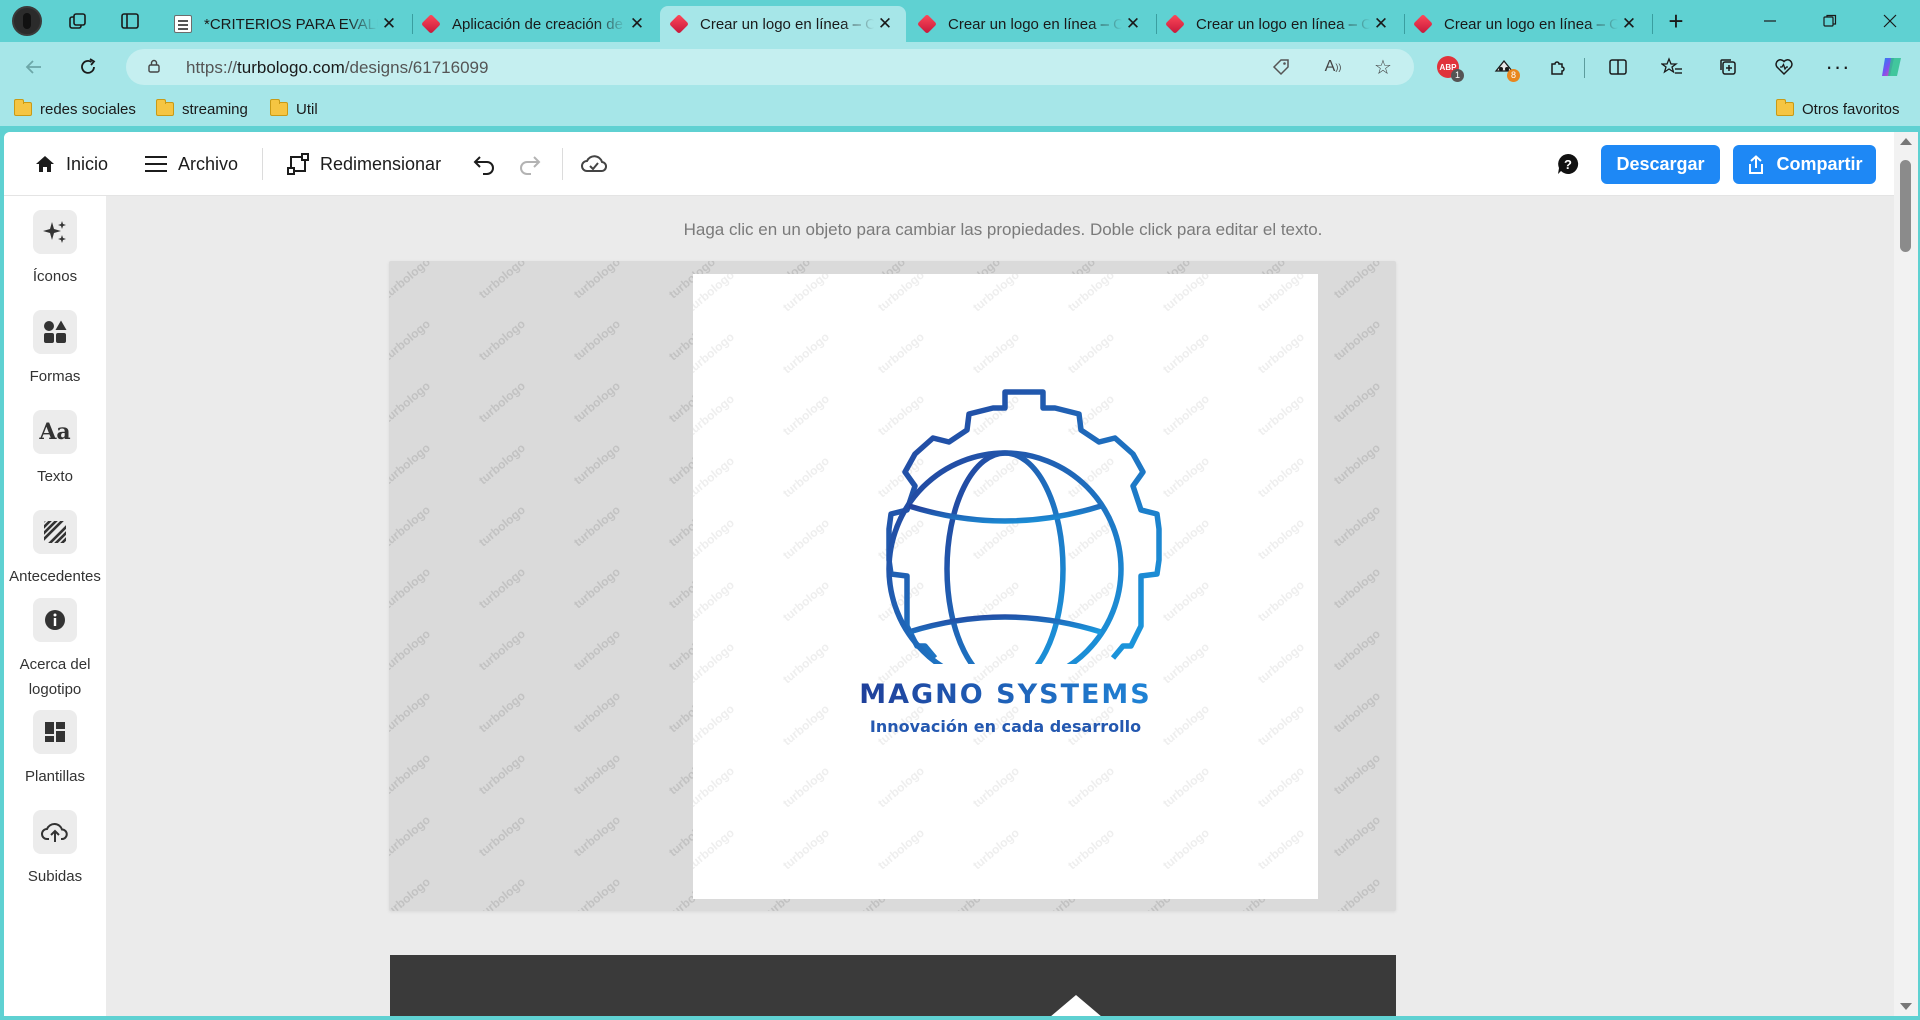 The height and width of the screenshot is (1020, 1920). I want to click on tab-5: Crear un logo en línea – Crear ✕, so click(1279, 24).